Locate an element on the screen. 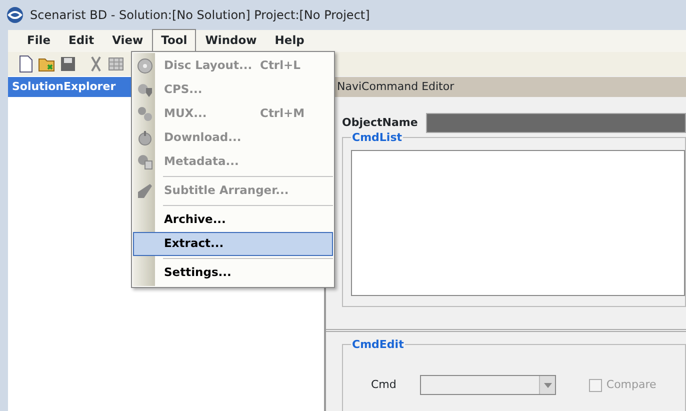 This screenshot has width=686, height=411. checkbox-label: Compare is located at coordinates (631, 384).